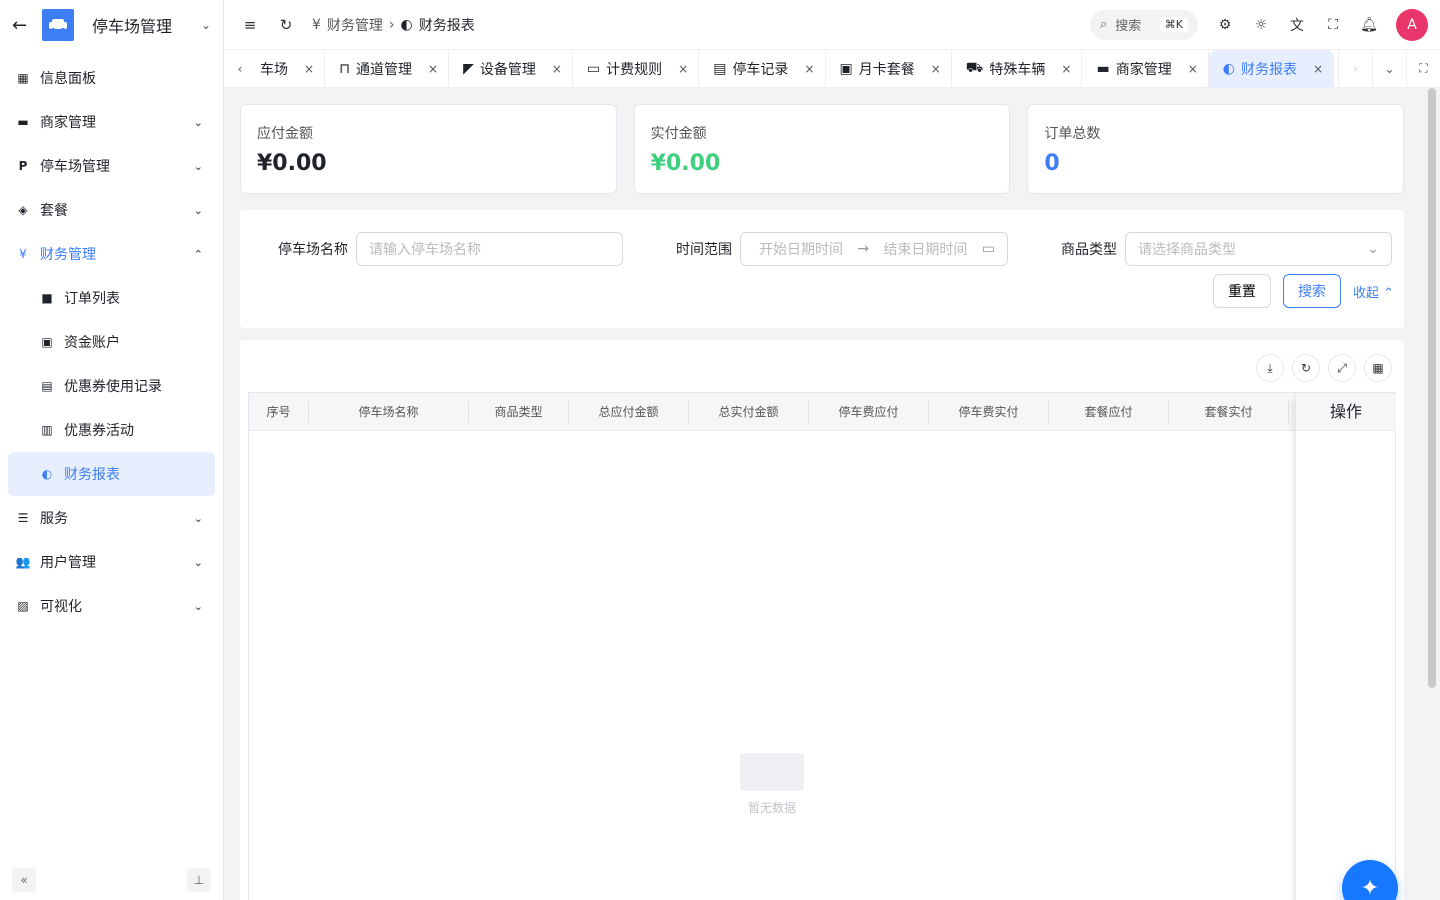 Image resolution: width=1440 pixels, height=900 pixels. I want to click on sidebar-item-finance-report: ◐ 财务报表, so click(111, 474).